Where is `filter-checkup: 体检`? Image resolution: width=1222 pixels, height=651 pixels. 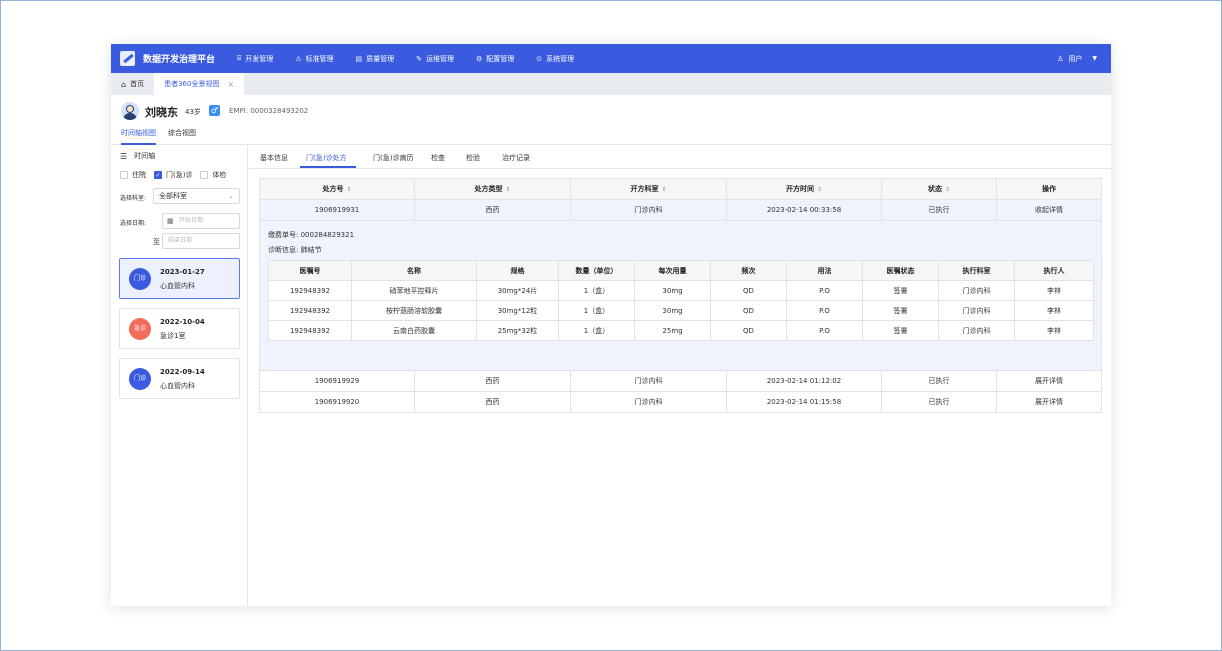 filter-checkup: 体检 is located at coordinates (213, 175).